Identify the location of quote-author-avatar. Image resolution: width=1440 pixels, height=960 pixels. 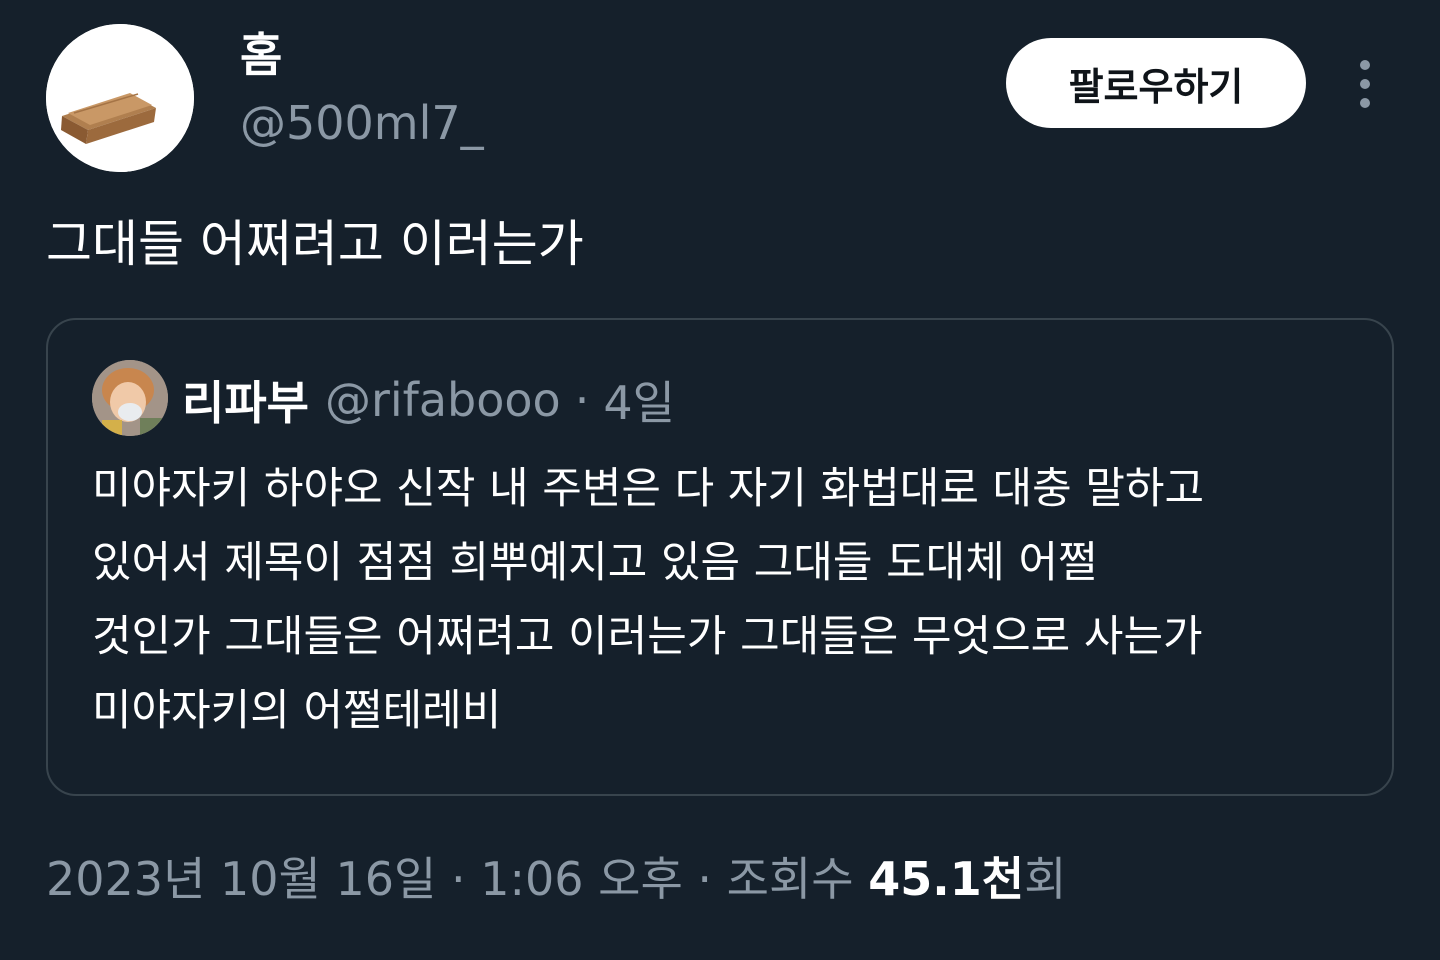
(130, 398).